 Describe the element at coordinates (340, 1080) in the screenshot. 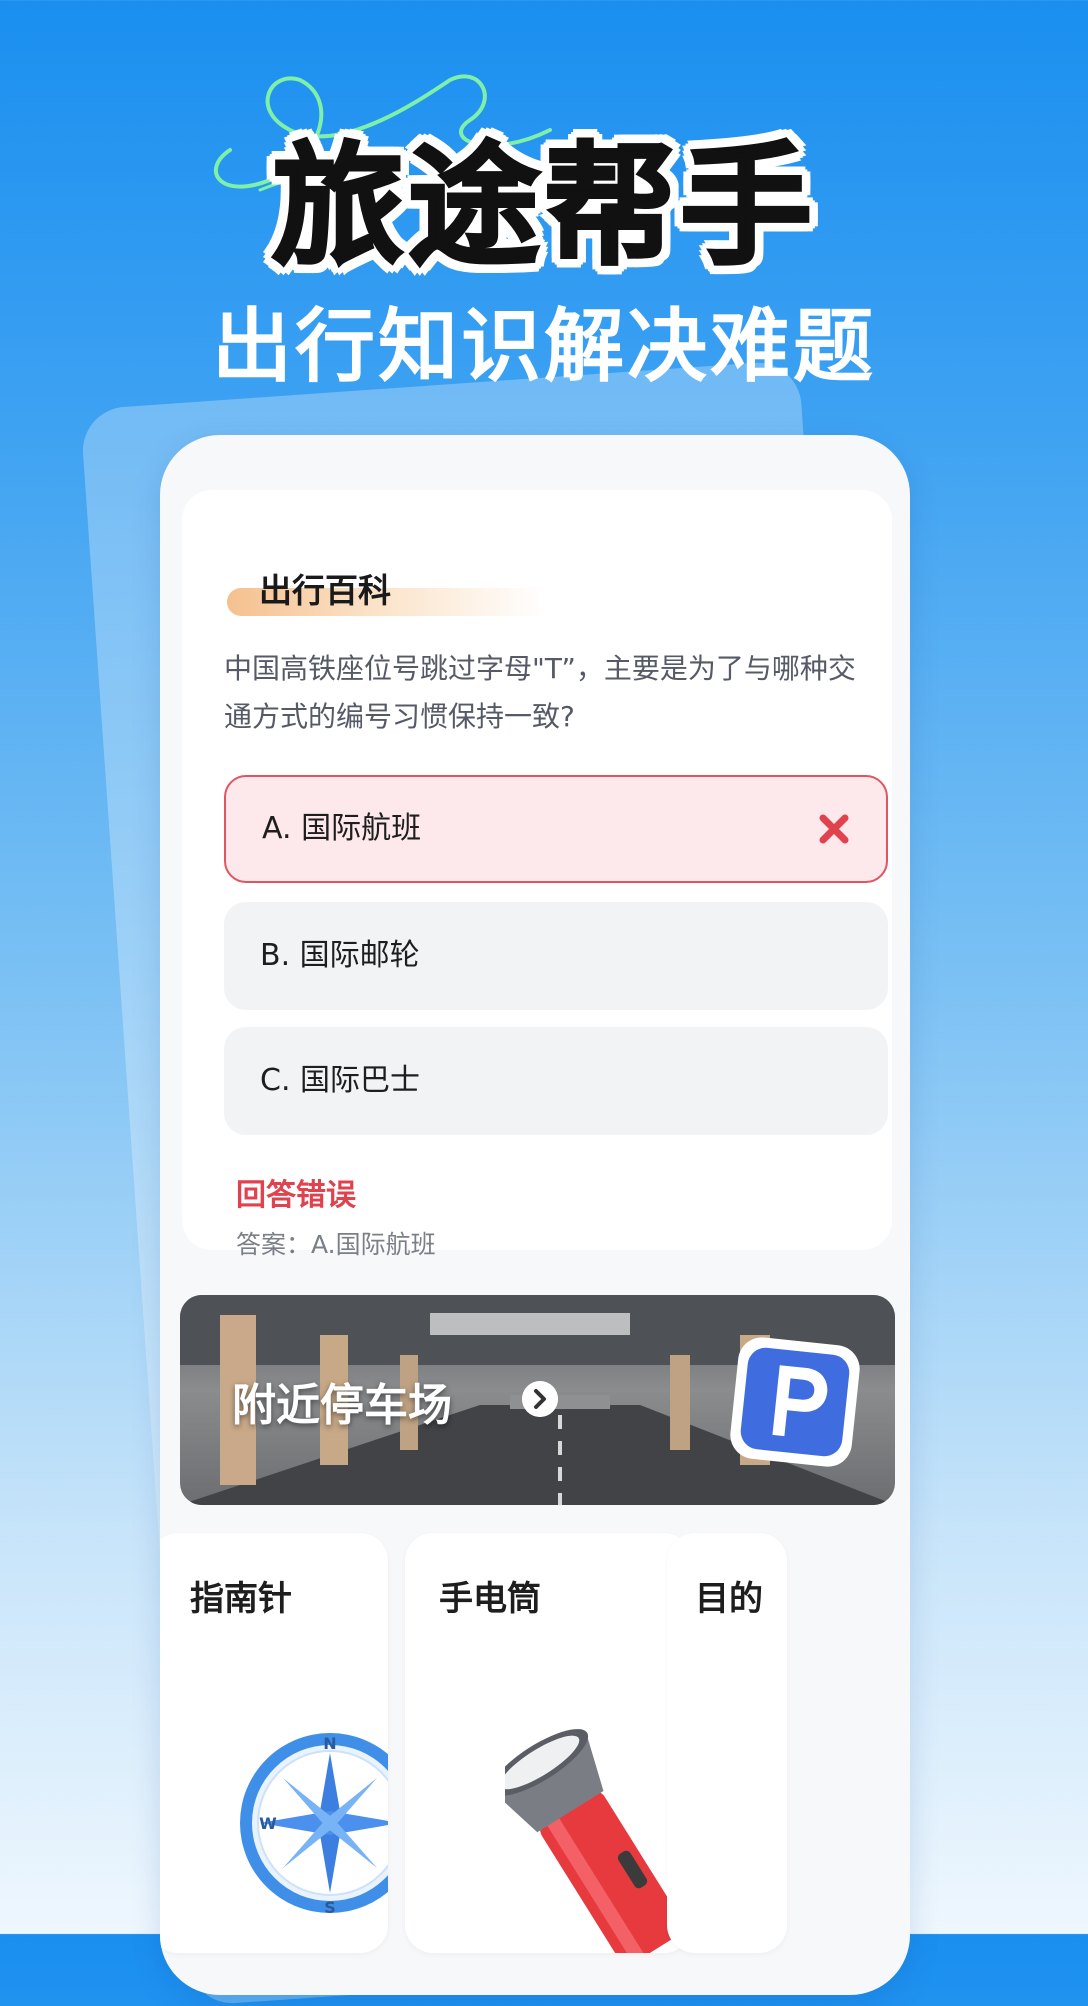

I see `option-c-label: C. 国际巴士` at that location.